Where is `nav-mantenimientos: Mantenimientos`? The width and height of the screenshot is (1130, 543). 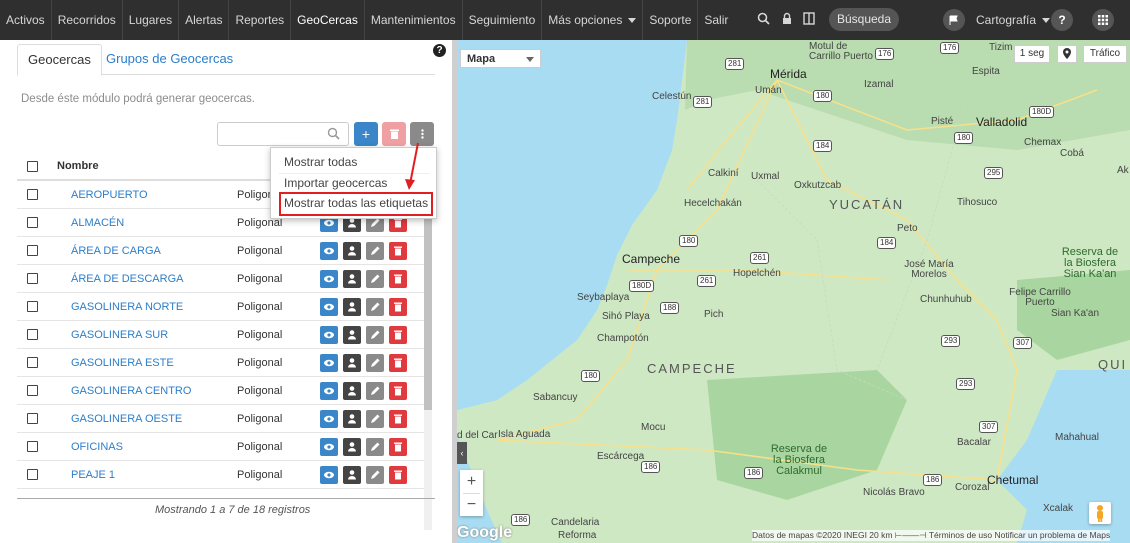 nav-mantenimientos: Mantenimientos is located at coordinates (414, 20).